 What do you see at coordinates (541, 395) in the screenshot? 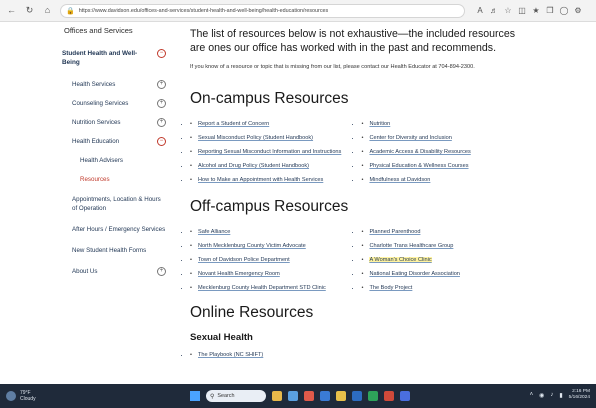
I see `wifi-icon: ◉` at bounding box center [541, 395].